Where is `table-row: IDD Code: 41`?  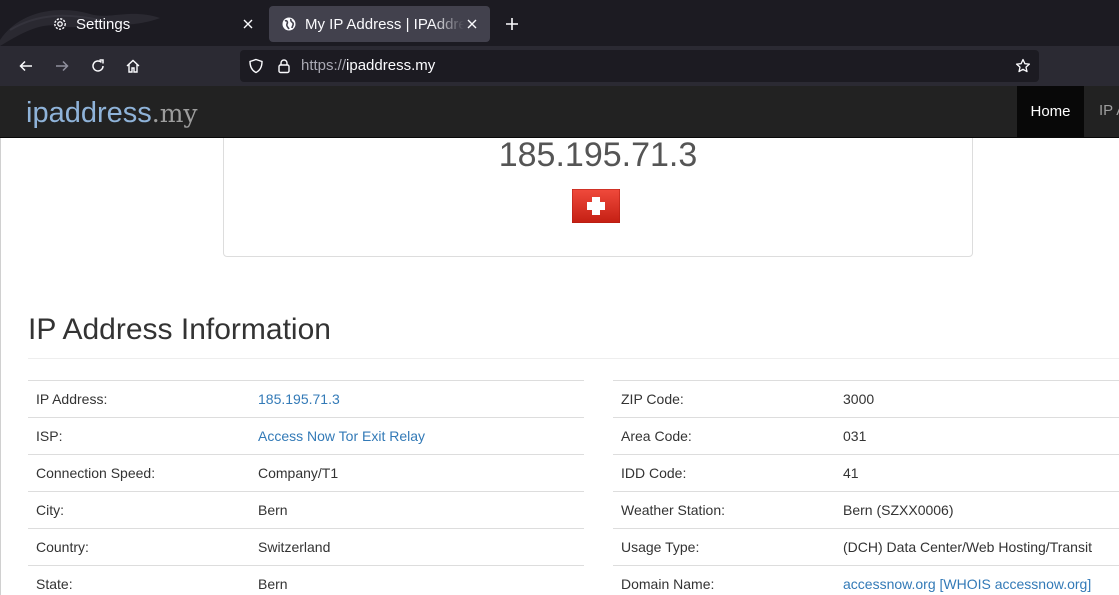
table-row: IDD Code: 41 is located at coordinates (866, 473).